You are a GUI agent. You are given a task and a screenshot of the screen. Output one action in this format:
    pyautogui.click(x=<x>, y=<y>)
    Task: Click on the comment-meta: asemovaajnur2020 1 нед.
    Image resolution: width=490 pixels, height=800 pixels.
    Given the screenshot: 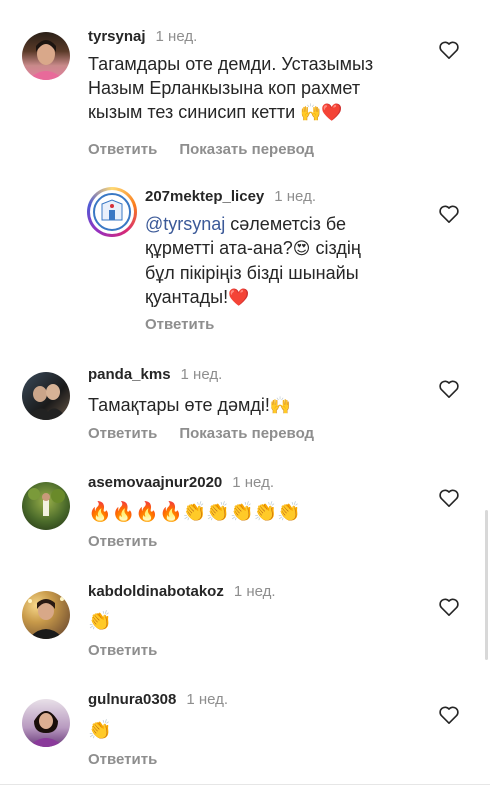 What is the action you would take?
    pyautogui.click(x=181, y=482)
    